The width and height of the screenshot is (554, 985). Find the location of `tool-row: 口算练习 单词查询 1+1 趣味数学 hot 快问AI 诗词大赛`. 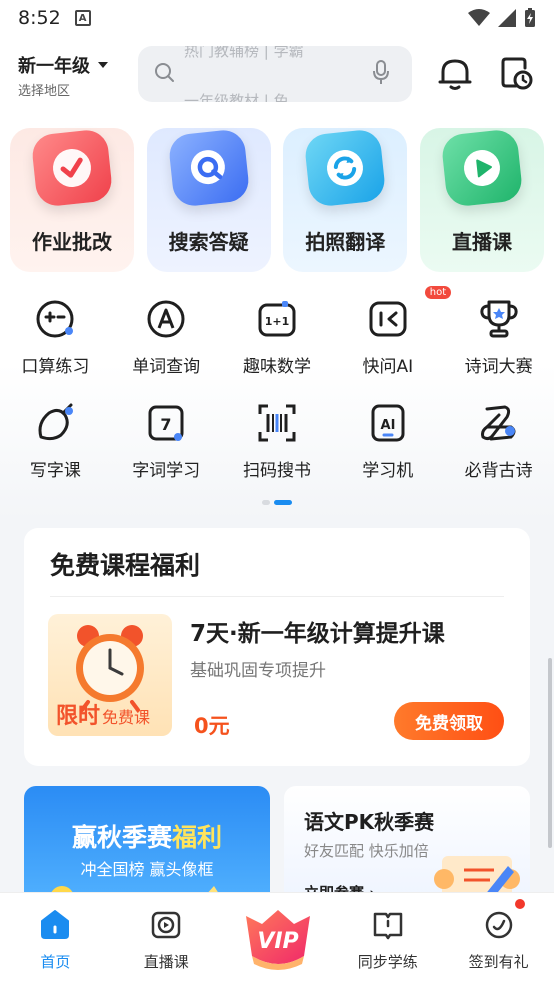

tool-row: 口算练习 单词查询 1+1 趣味数学 hot 快问AI 诗词大赛 is located at coordinates (277, 343).